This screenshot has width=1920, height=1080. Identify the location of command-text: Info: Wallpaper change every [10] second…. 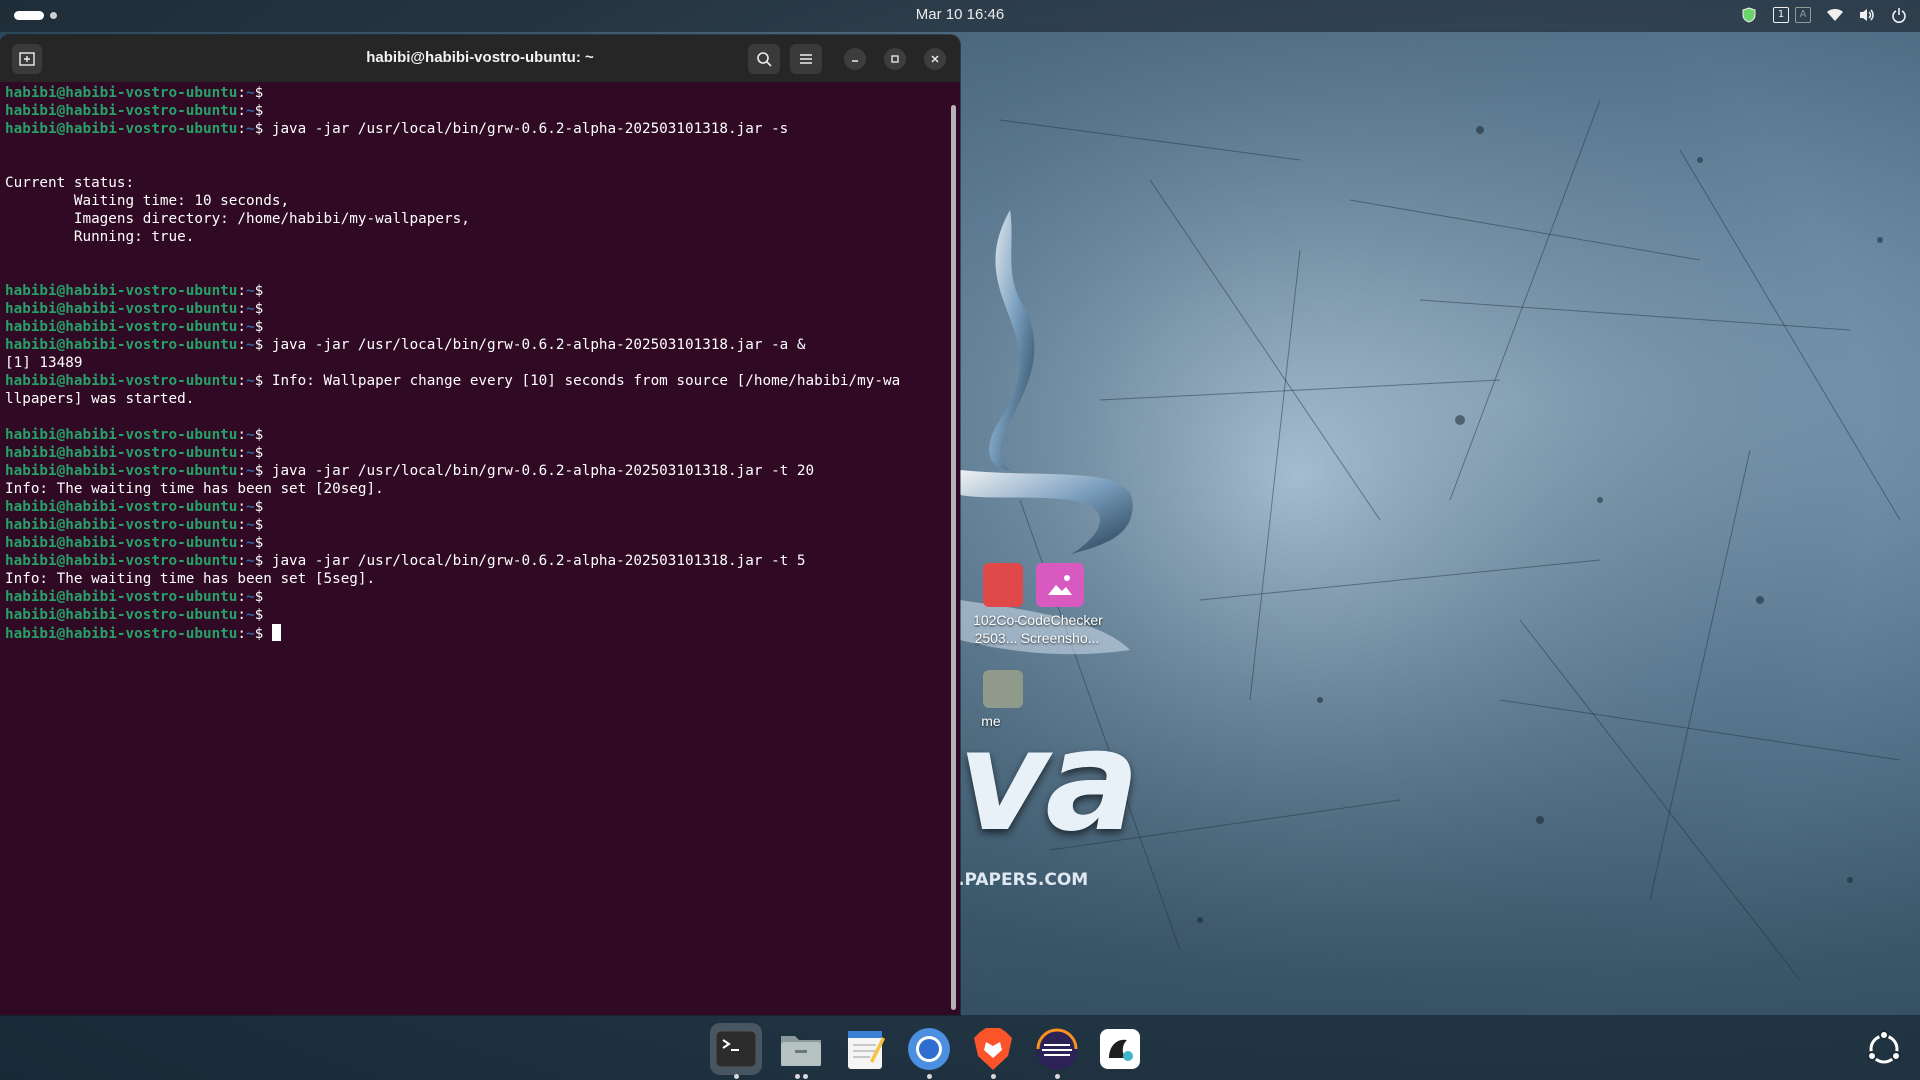
(586, 381).